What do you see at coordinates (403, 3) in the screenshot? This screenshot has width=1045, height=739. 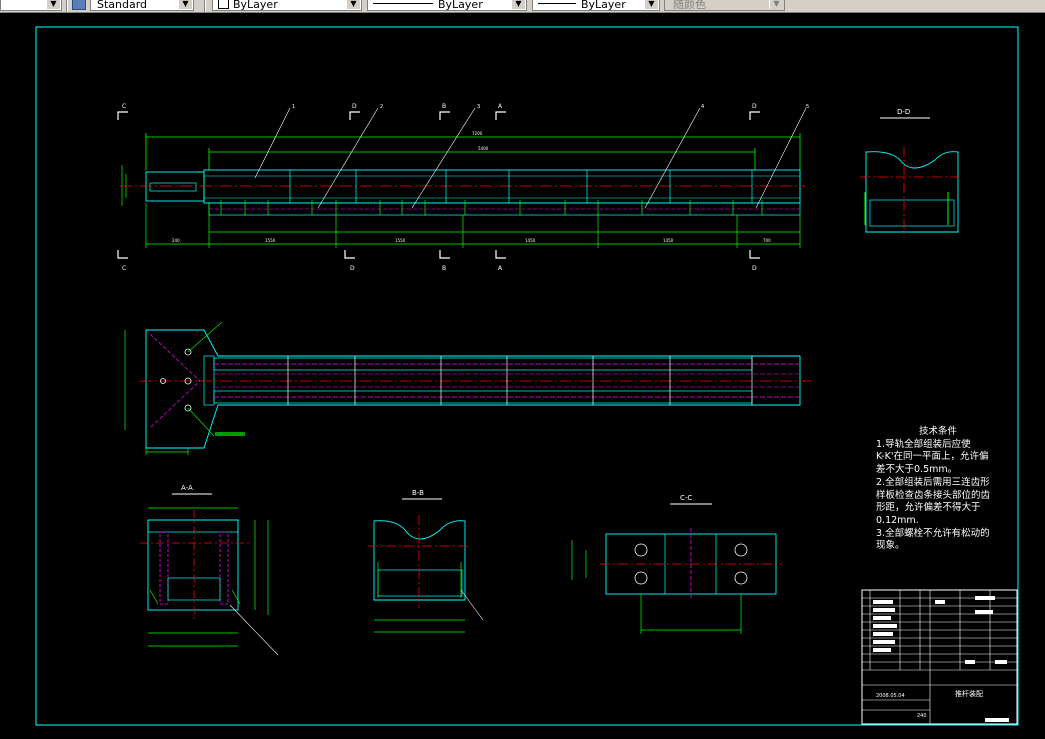 I see `linetype-sample-icon` at bounding box center [403, 3].